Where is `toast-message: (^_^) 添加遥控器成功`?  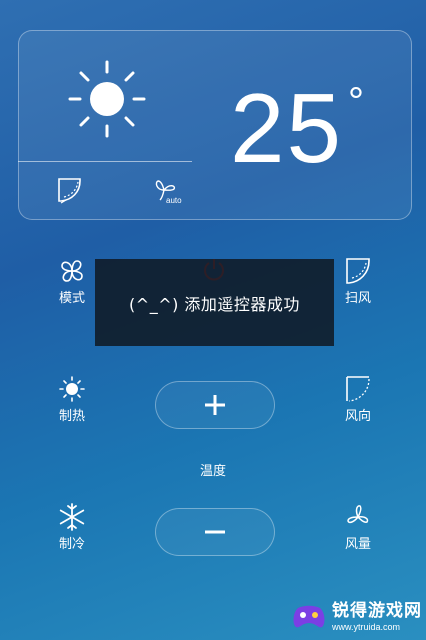
toast-message: (^_^) 添加遥控器成功 is located at coordinates (214, 302).